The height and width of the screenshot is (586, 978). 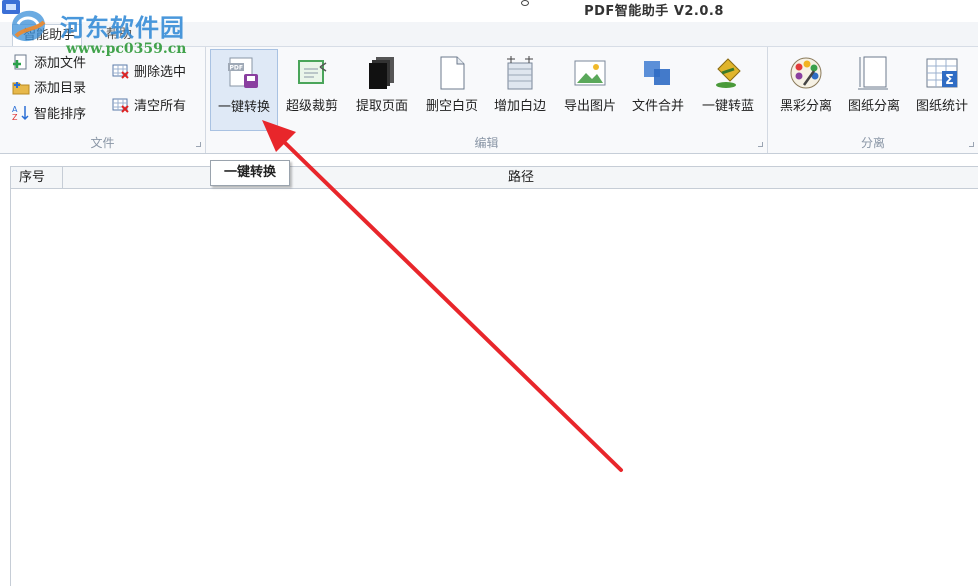 I want to click on svg-text: PDF, so click(x=236, y=68).